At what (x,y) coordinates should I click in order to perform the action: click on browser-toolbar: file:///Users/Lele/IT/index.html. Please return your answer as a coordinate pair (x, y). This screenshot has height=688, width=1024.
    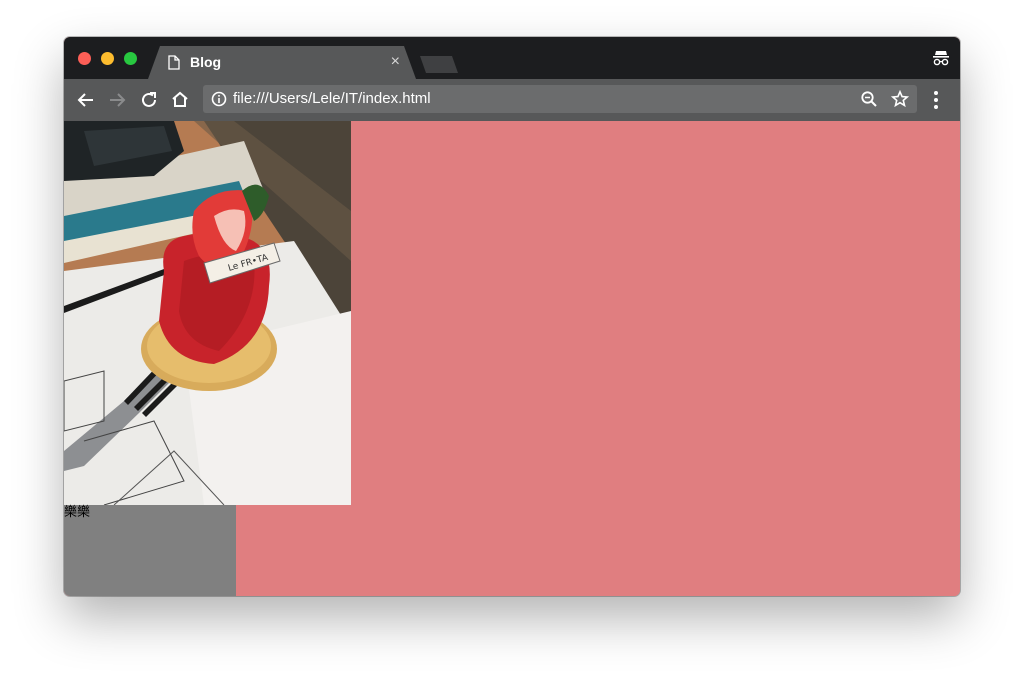
    Looking at the image, I should click on (512, 100).